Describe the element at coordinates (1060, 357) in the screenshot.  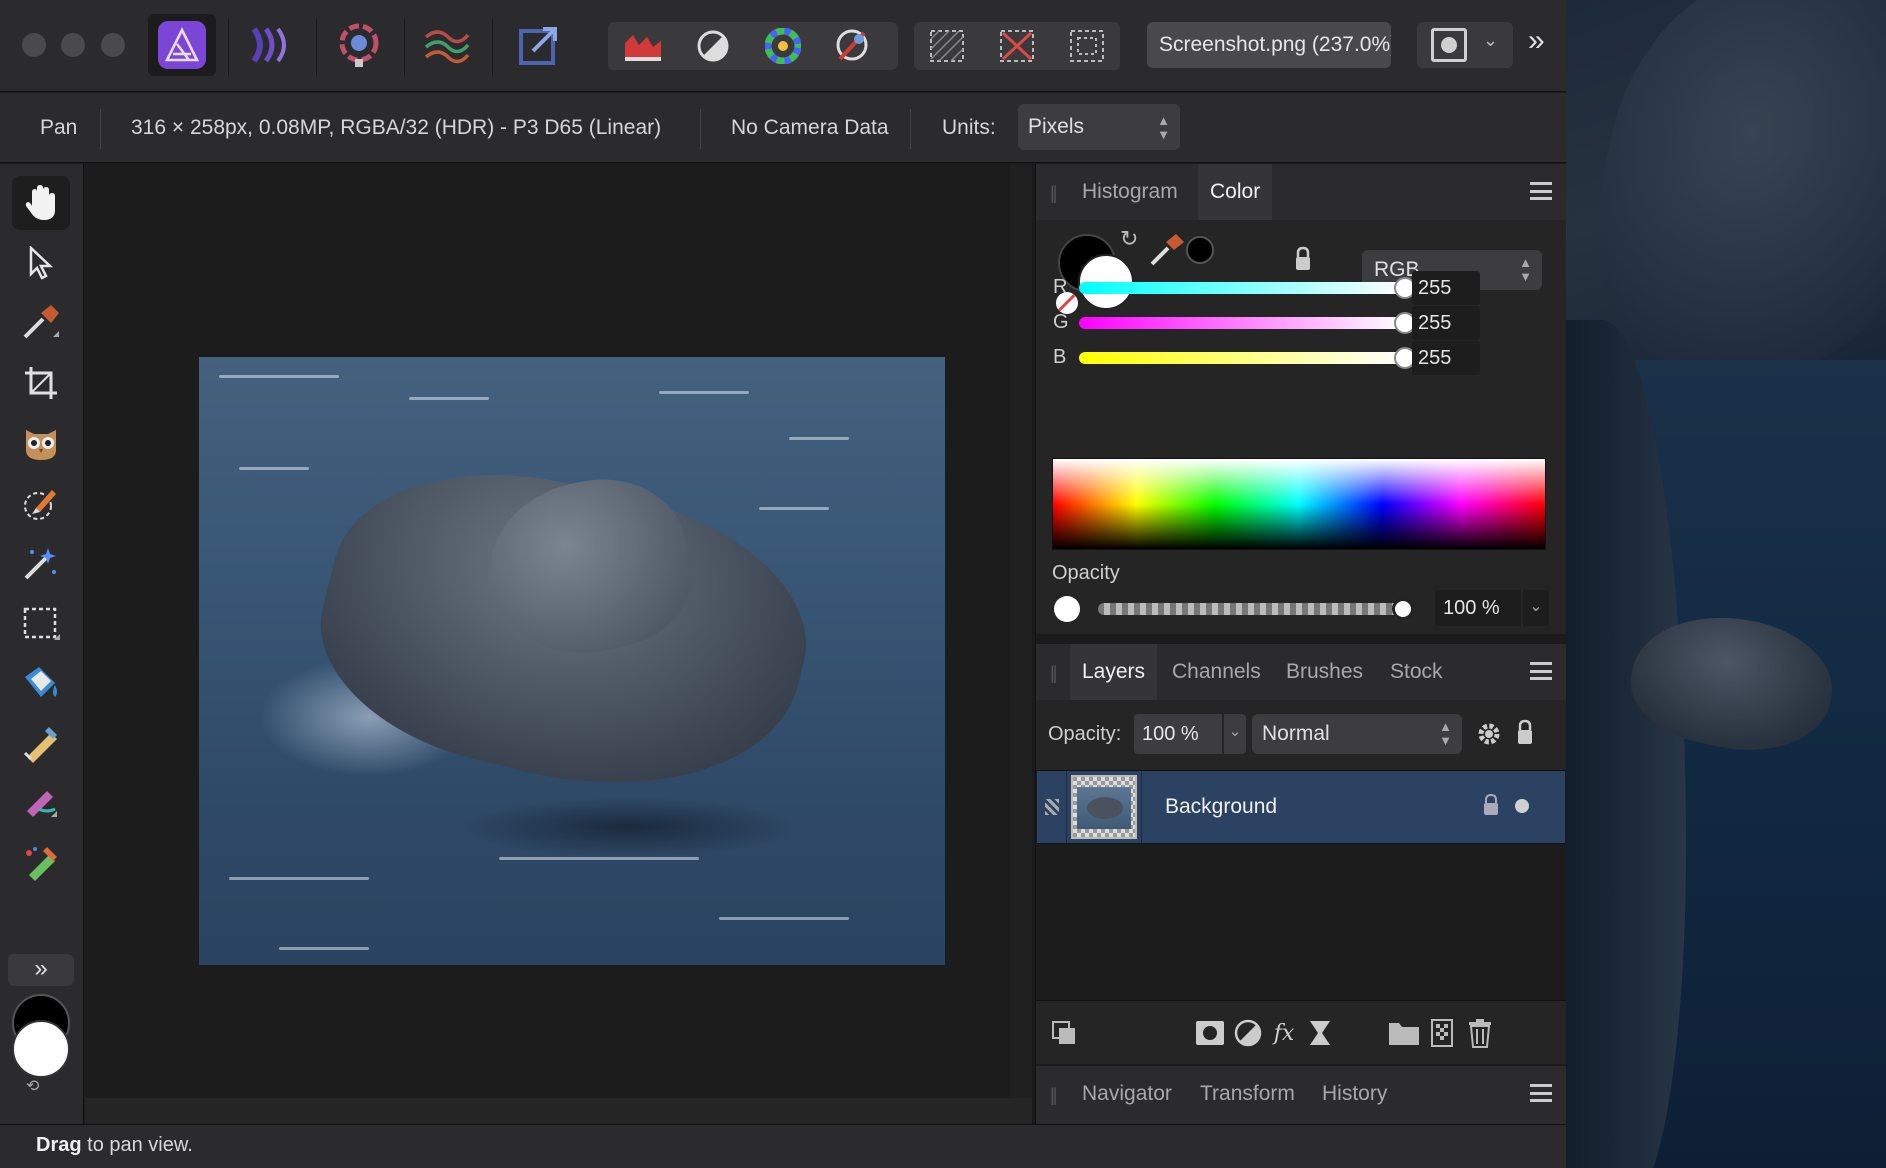
I see `blue-label: B` at that location.